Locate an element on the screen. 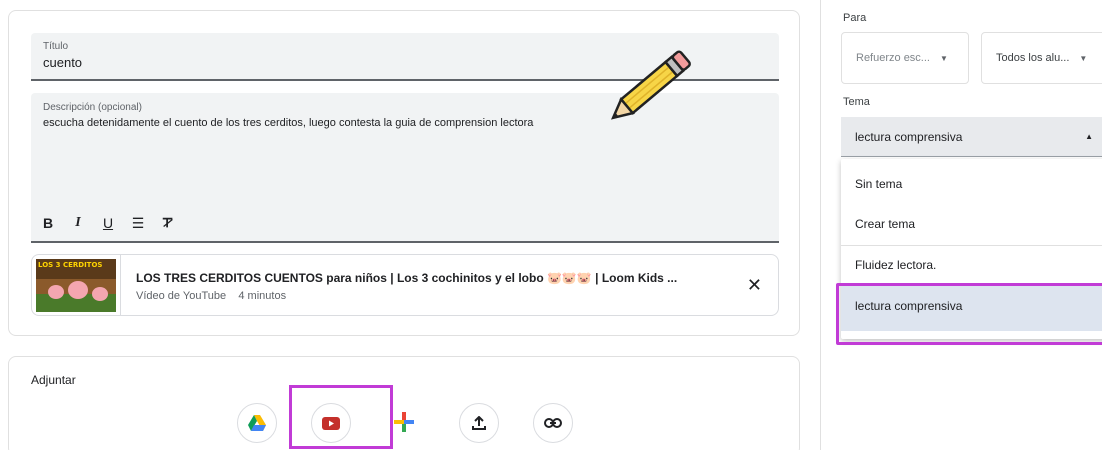 This screenshot has width=1102, height=450. tema-select-value: lectura comprensiva is located at coordinates (909, 136).